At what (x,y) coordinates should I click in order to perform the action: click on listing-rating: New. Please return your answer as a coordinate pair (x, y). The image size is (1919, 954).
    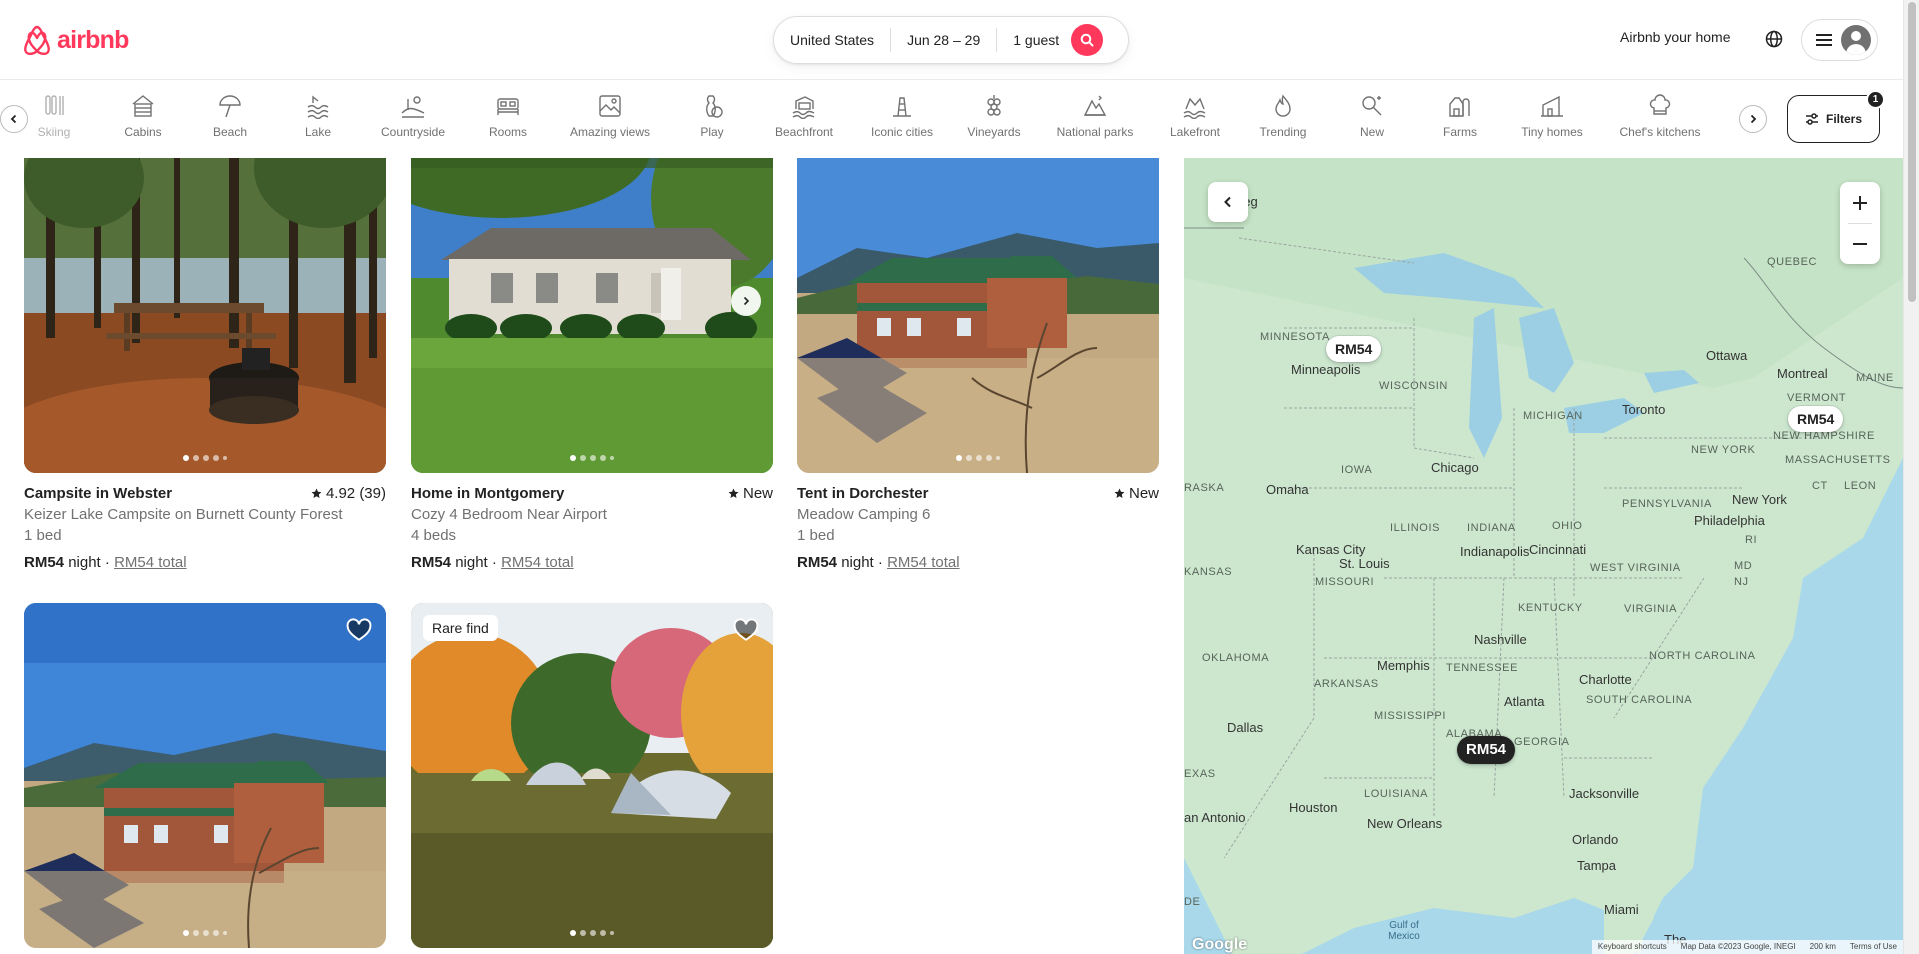
    Looking at the image, I should click on (750, 493).